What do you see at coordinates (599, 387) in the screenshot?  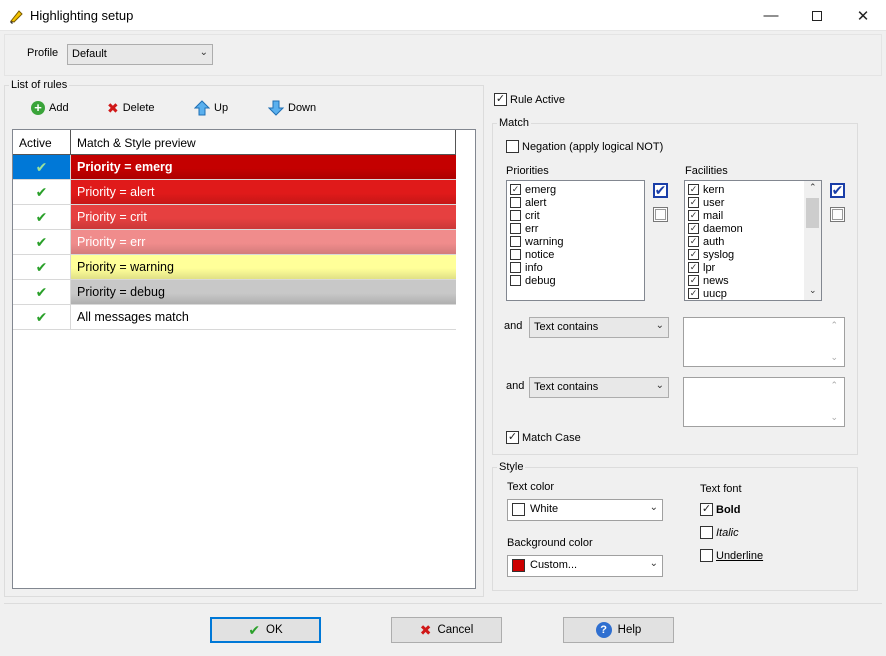 I see `text-filter-select-2: Text contains ⌄` at bounding box center [599, 387].